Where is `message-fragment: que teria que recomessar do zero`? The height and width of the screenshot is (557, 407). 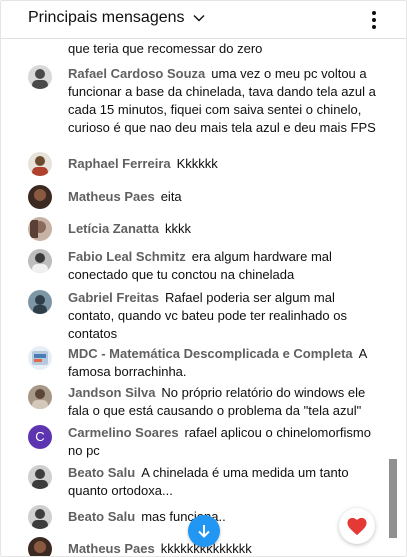 message-fragment: que teria que recomessar do zero is located at coordinates (165, 48).